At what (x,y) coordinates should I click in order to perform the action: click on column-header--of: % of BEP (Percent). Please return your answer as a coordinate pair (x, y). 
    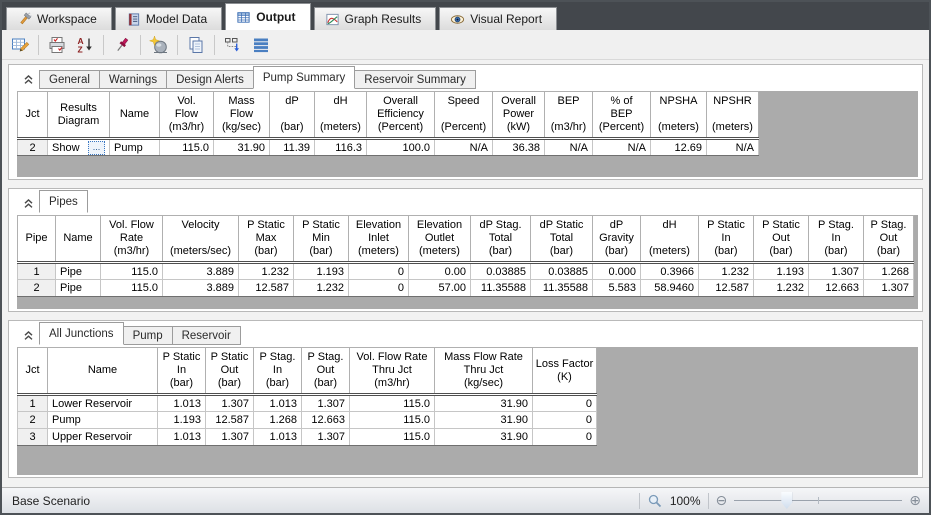
    Looking at the image, I should click on (621, 115).